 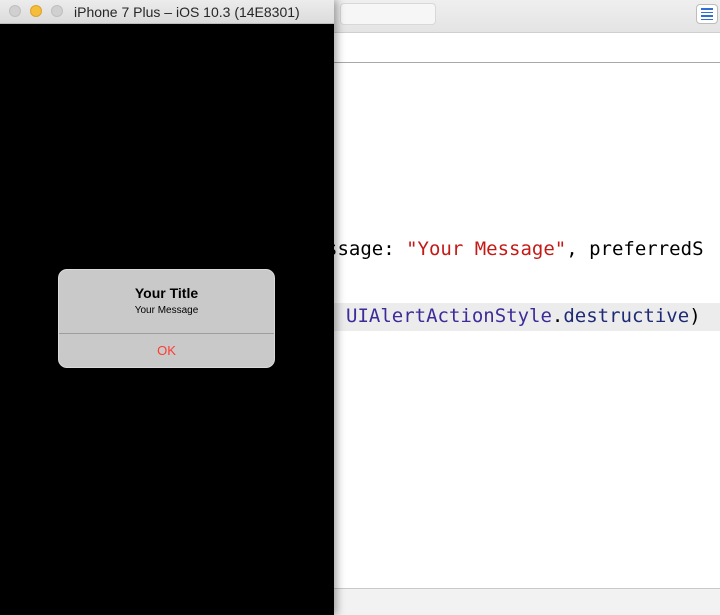 I want to click on alert-dialog: Your Title Your Message OK, so click(x=166, y=318).